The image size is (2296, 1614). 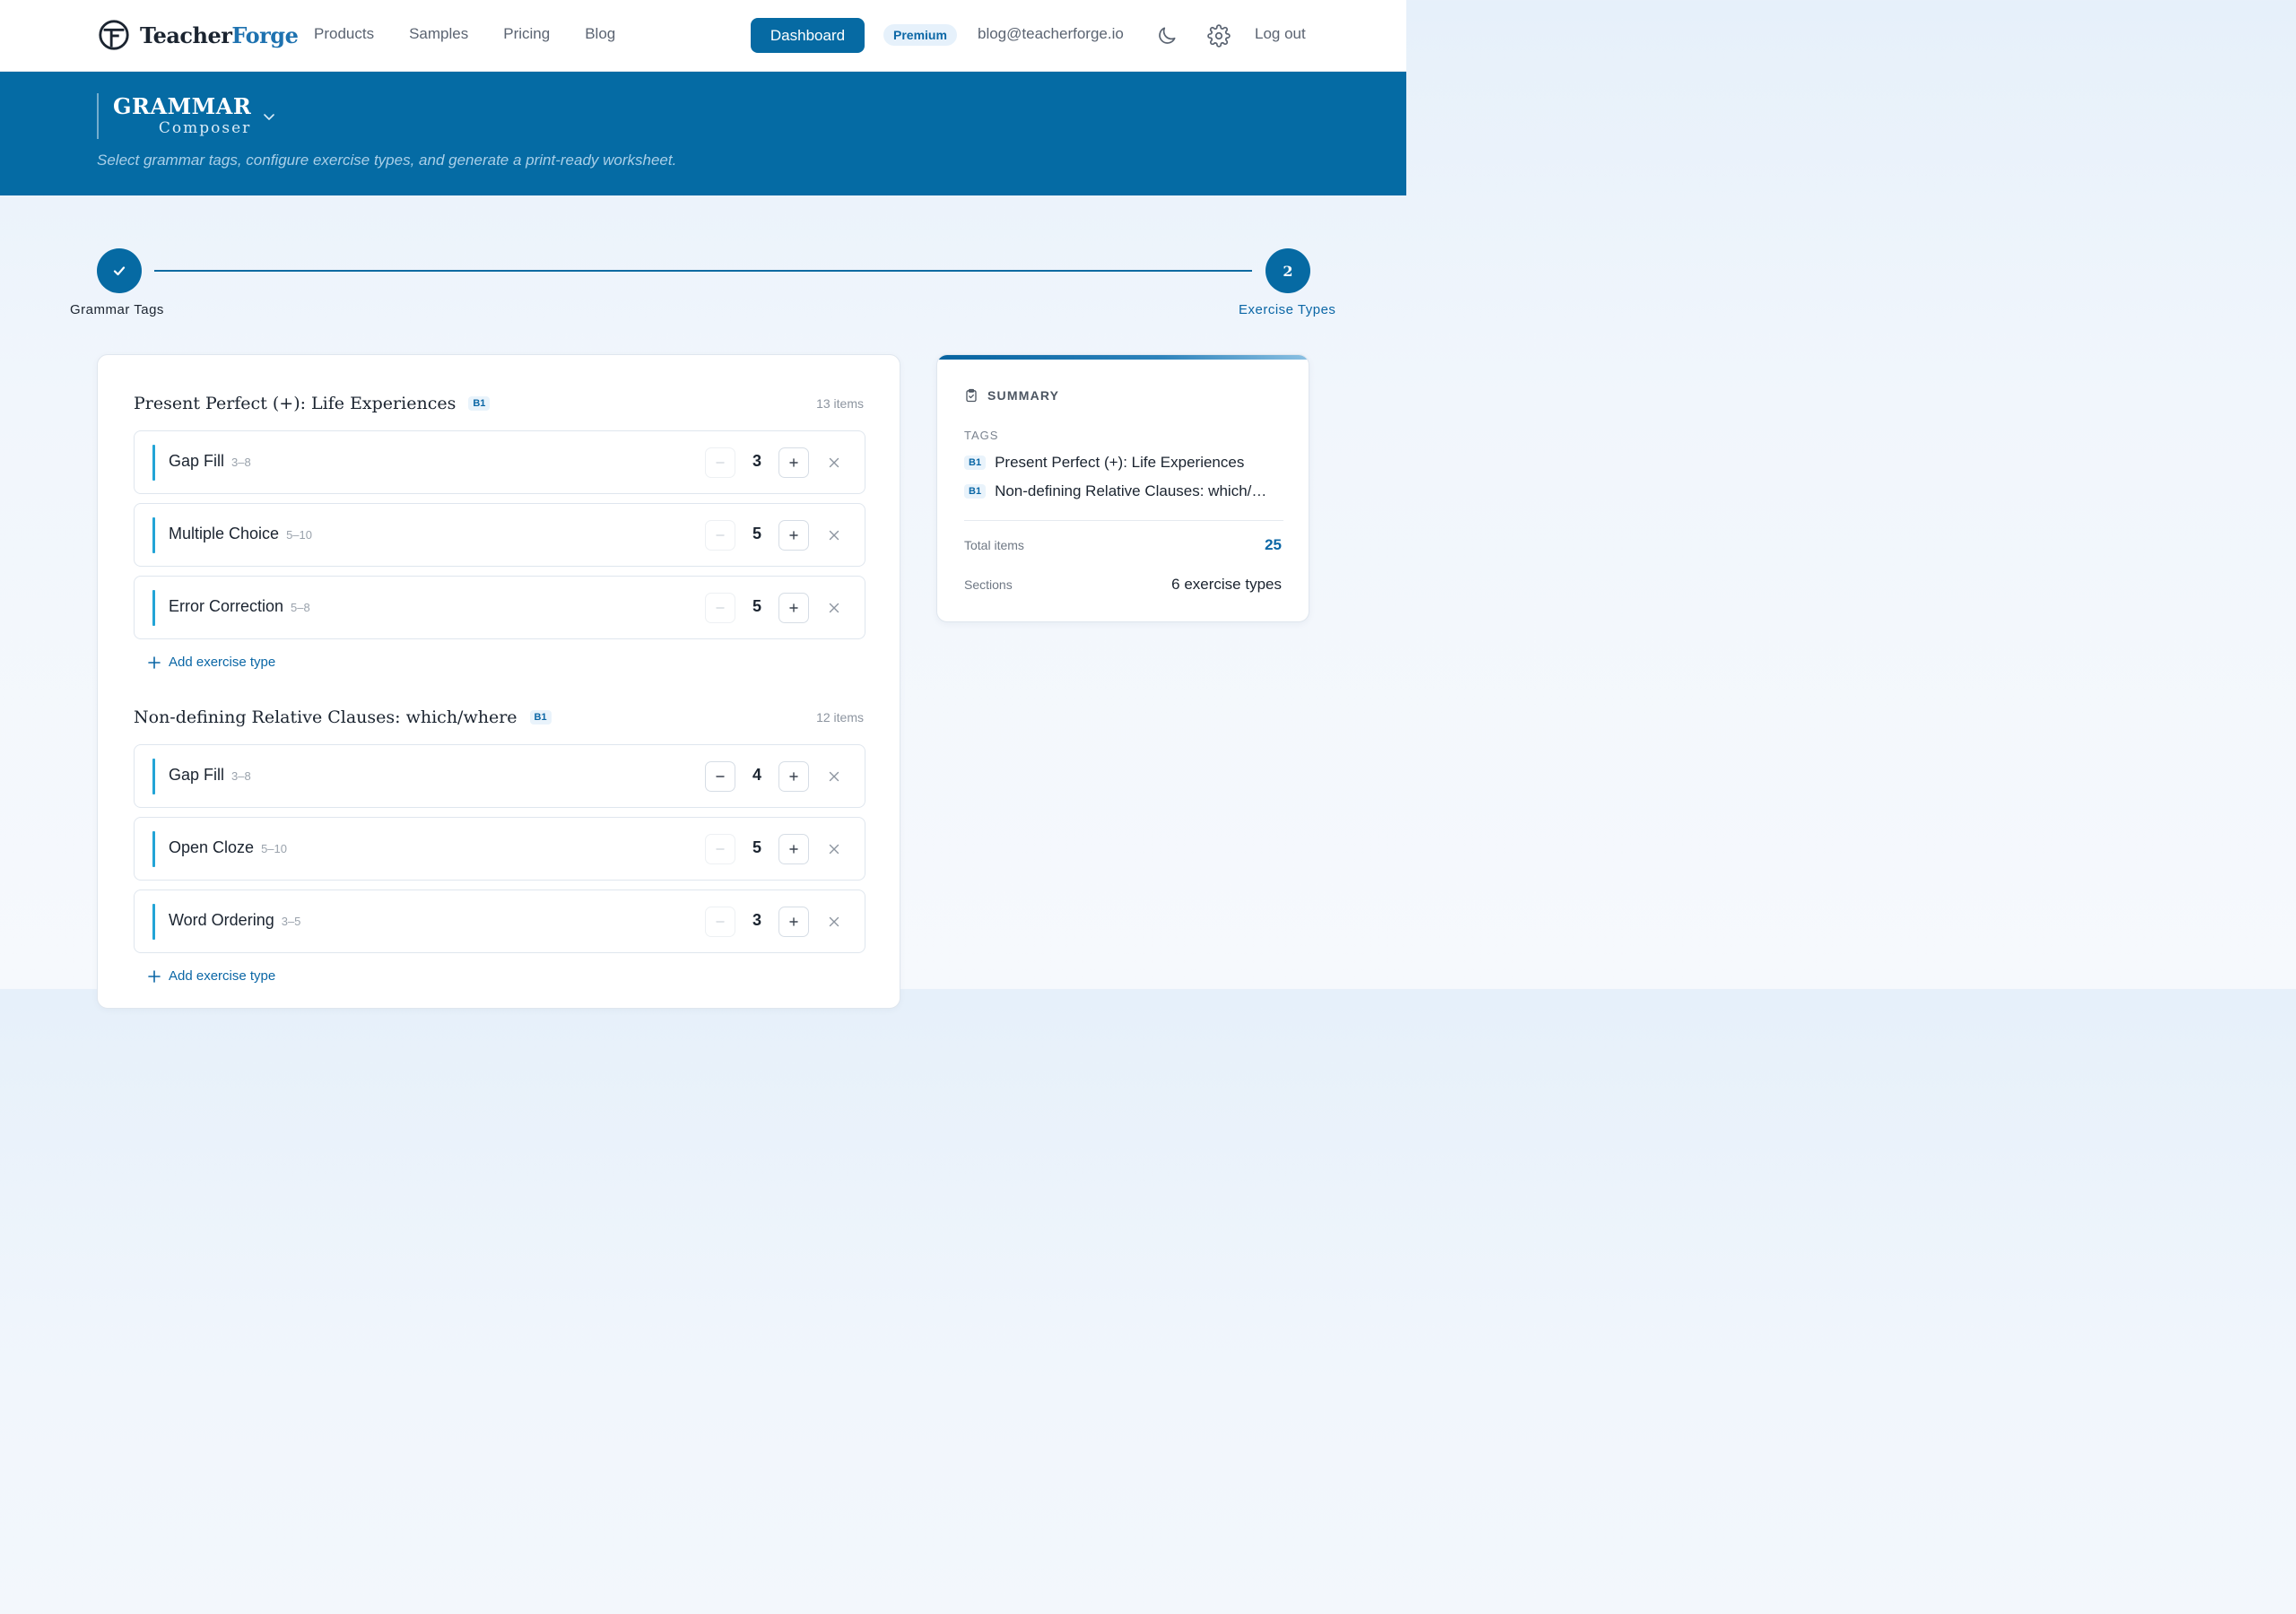 I want to click on dashboard-button: Dashboard, so click(x=808, y=35).